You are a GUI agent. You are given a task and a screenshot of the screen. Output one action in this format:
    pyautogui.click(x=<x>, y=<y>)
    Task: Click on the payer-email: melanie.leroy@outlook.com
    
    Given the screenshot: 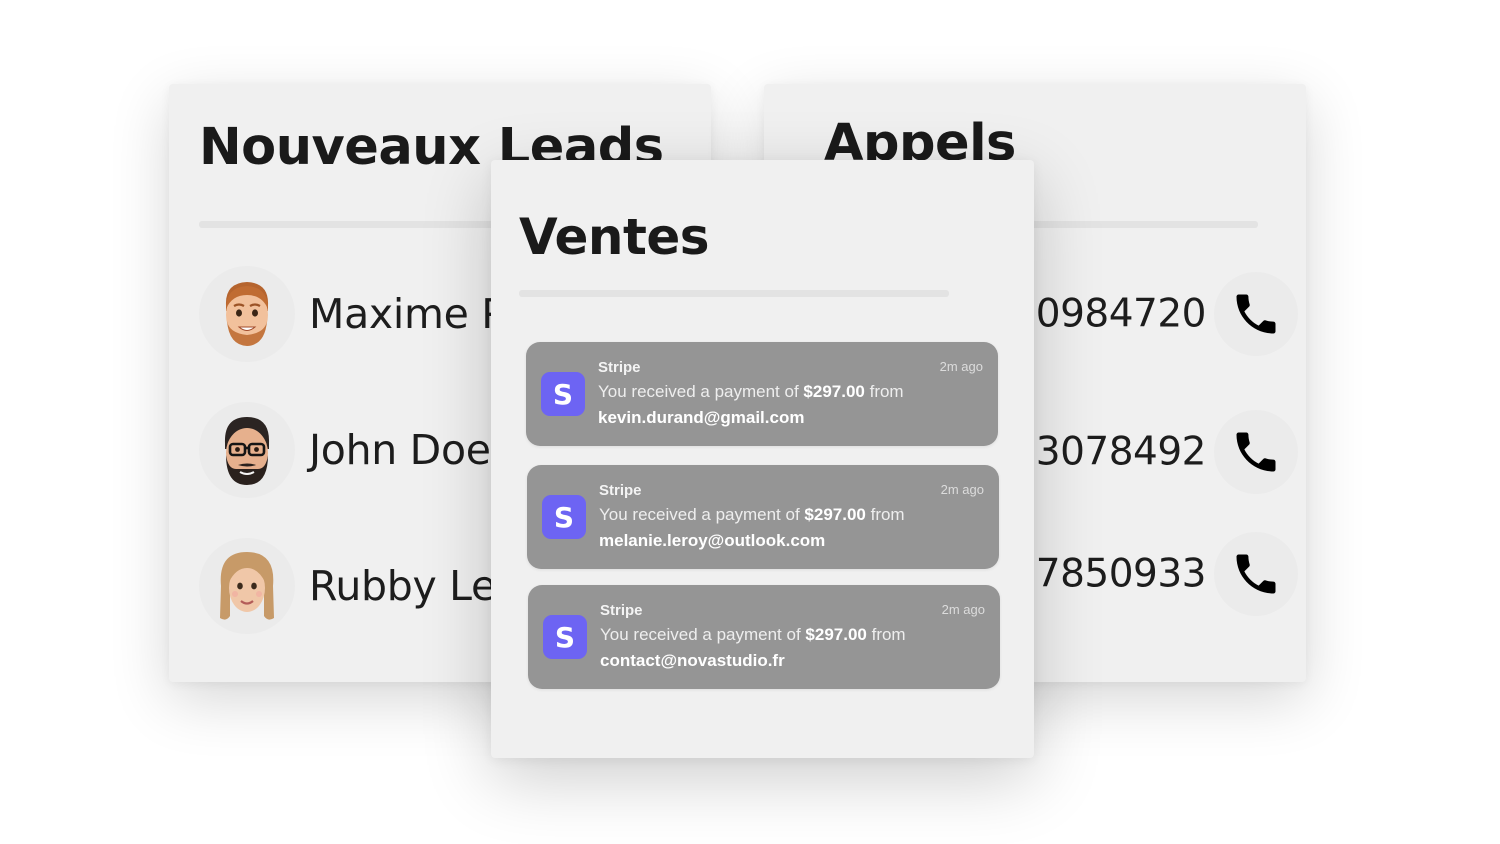 What is the action you would take?
    pyautogui.click(x=712, y=540)
    